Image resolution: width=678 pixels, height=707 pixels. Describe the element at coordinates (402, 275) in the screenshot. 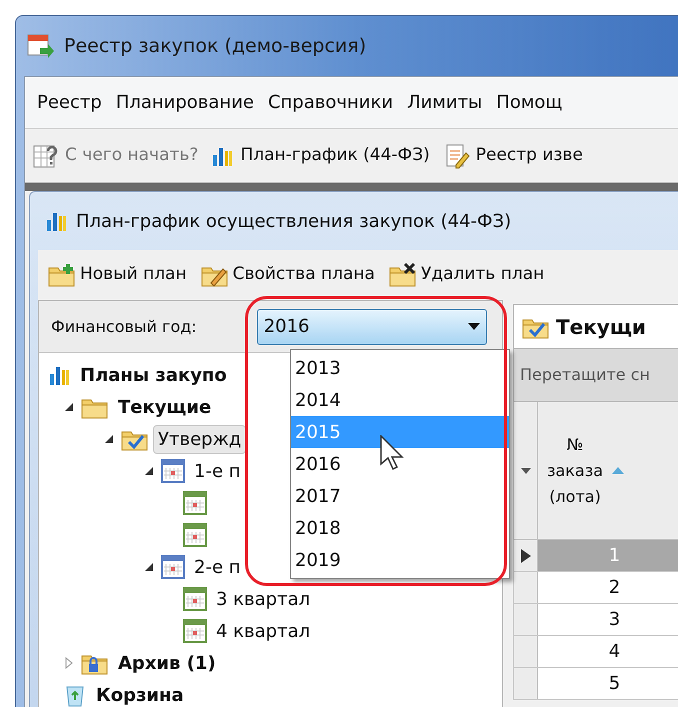

I see `folder-delete-icon` at that location.